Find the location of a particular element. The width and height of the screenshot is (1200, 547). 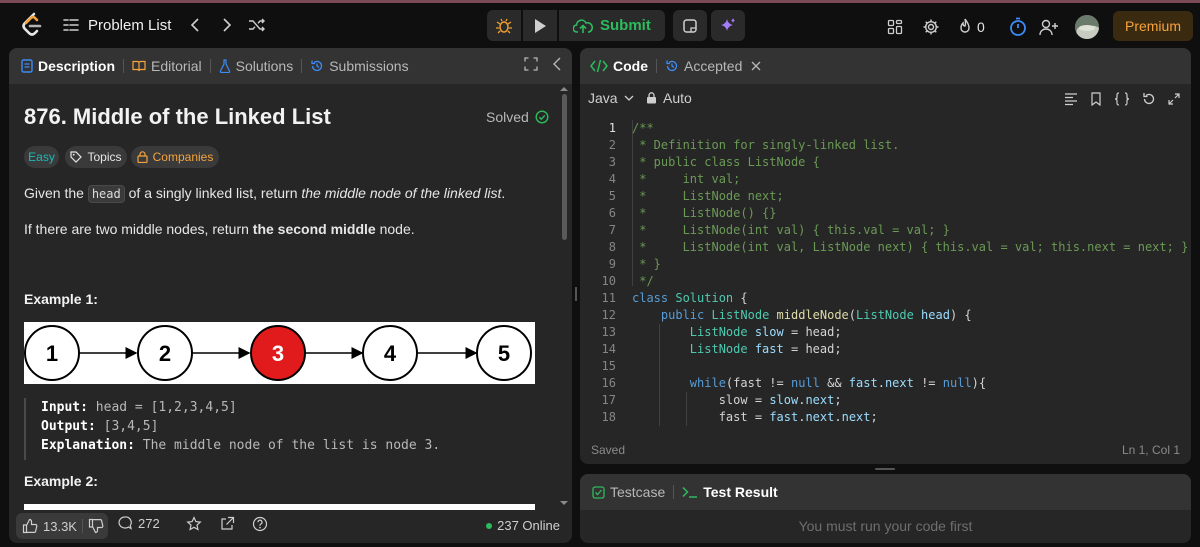

curly-braces-icon is located at coordinates (1122, 99).